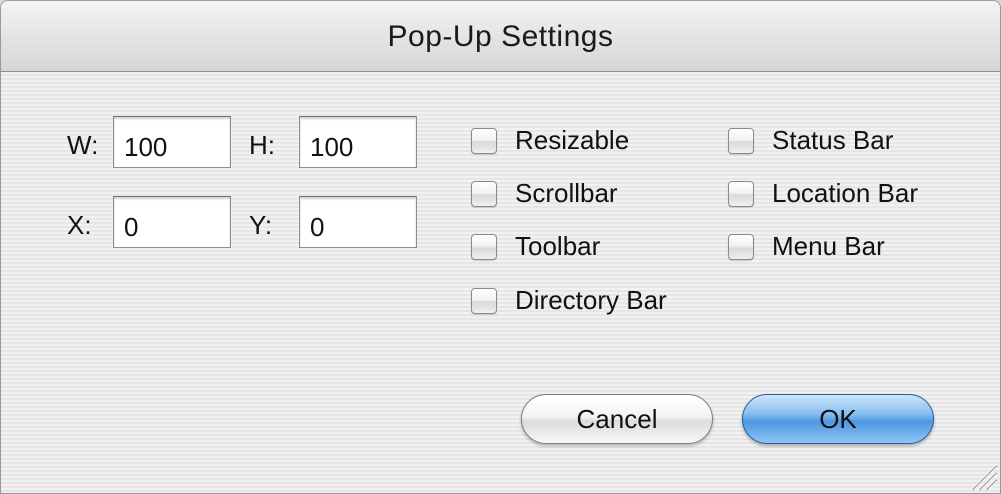 This screenshot has width=1001, height=494. Describe the element at coordinates (617, 419) in the screenshot. I see `cancel-button: Cancel` at that location.